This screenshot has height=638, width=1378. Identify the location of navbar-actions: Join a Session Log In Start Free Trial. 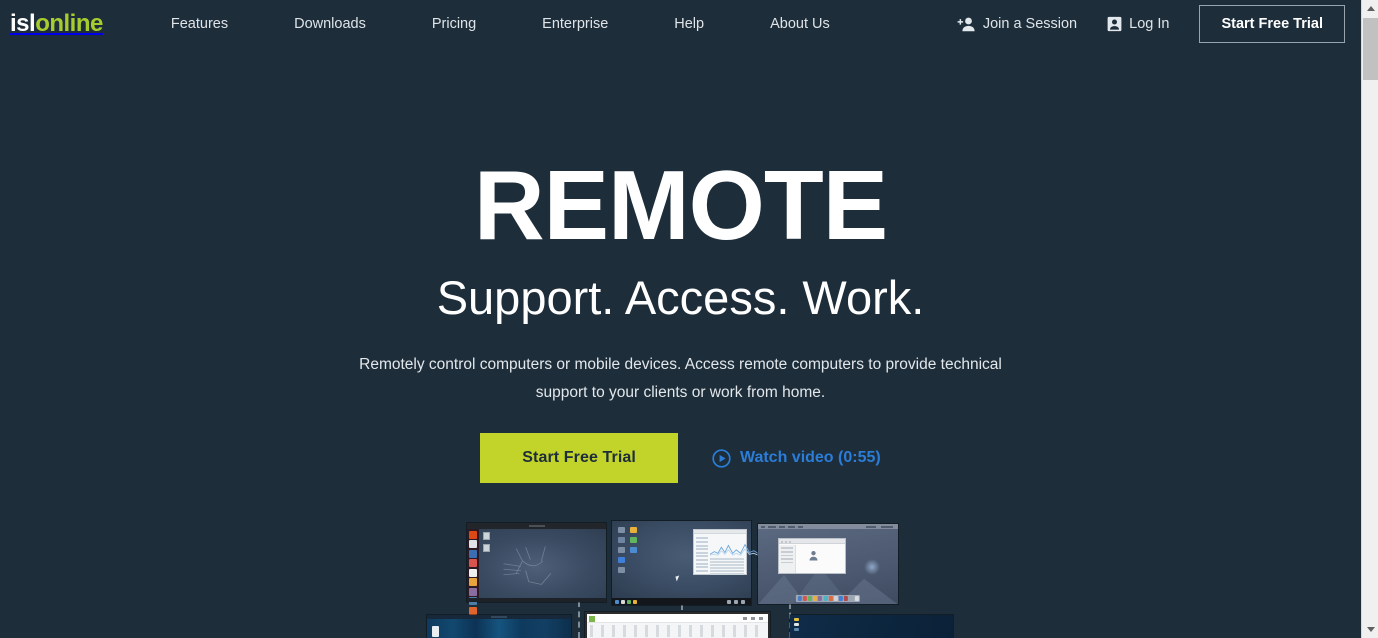
(1144, 24).